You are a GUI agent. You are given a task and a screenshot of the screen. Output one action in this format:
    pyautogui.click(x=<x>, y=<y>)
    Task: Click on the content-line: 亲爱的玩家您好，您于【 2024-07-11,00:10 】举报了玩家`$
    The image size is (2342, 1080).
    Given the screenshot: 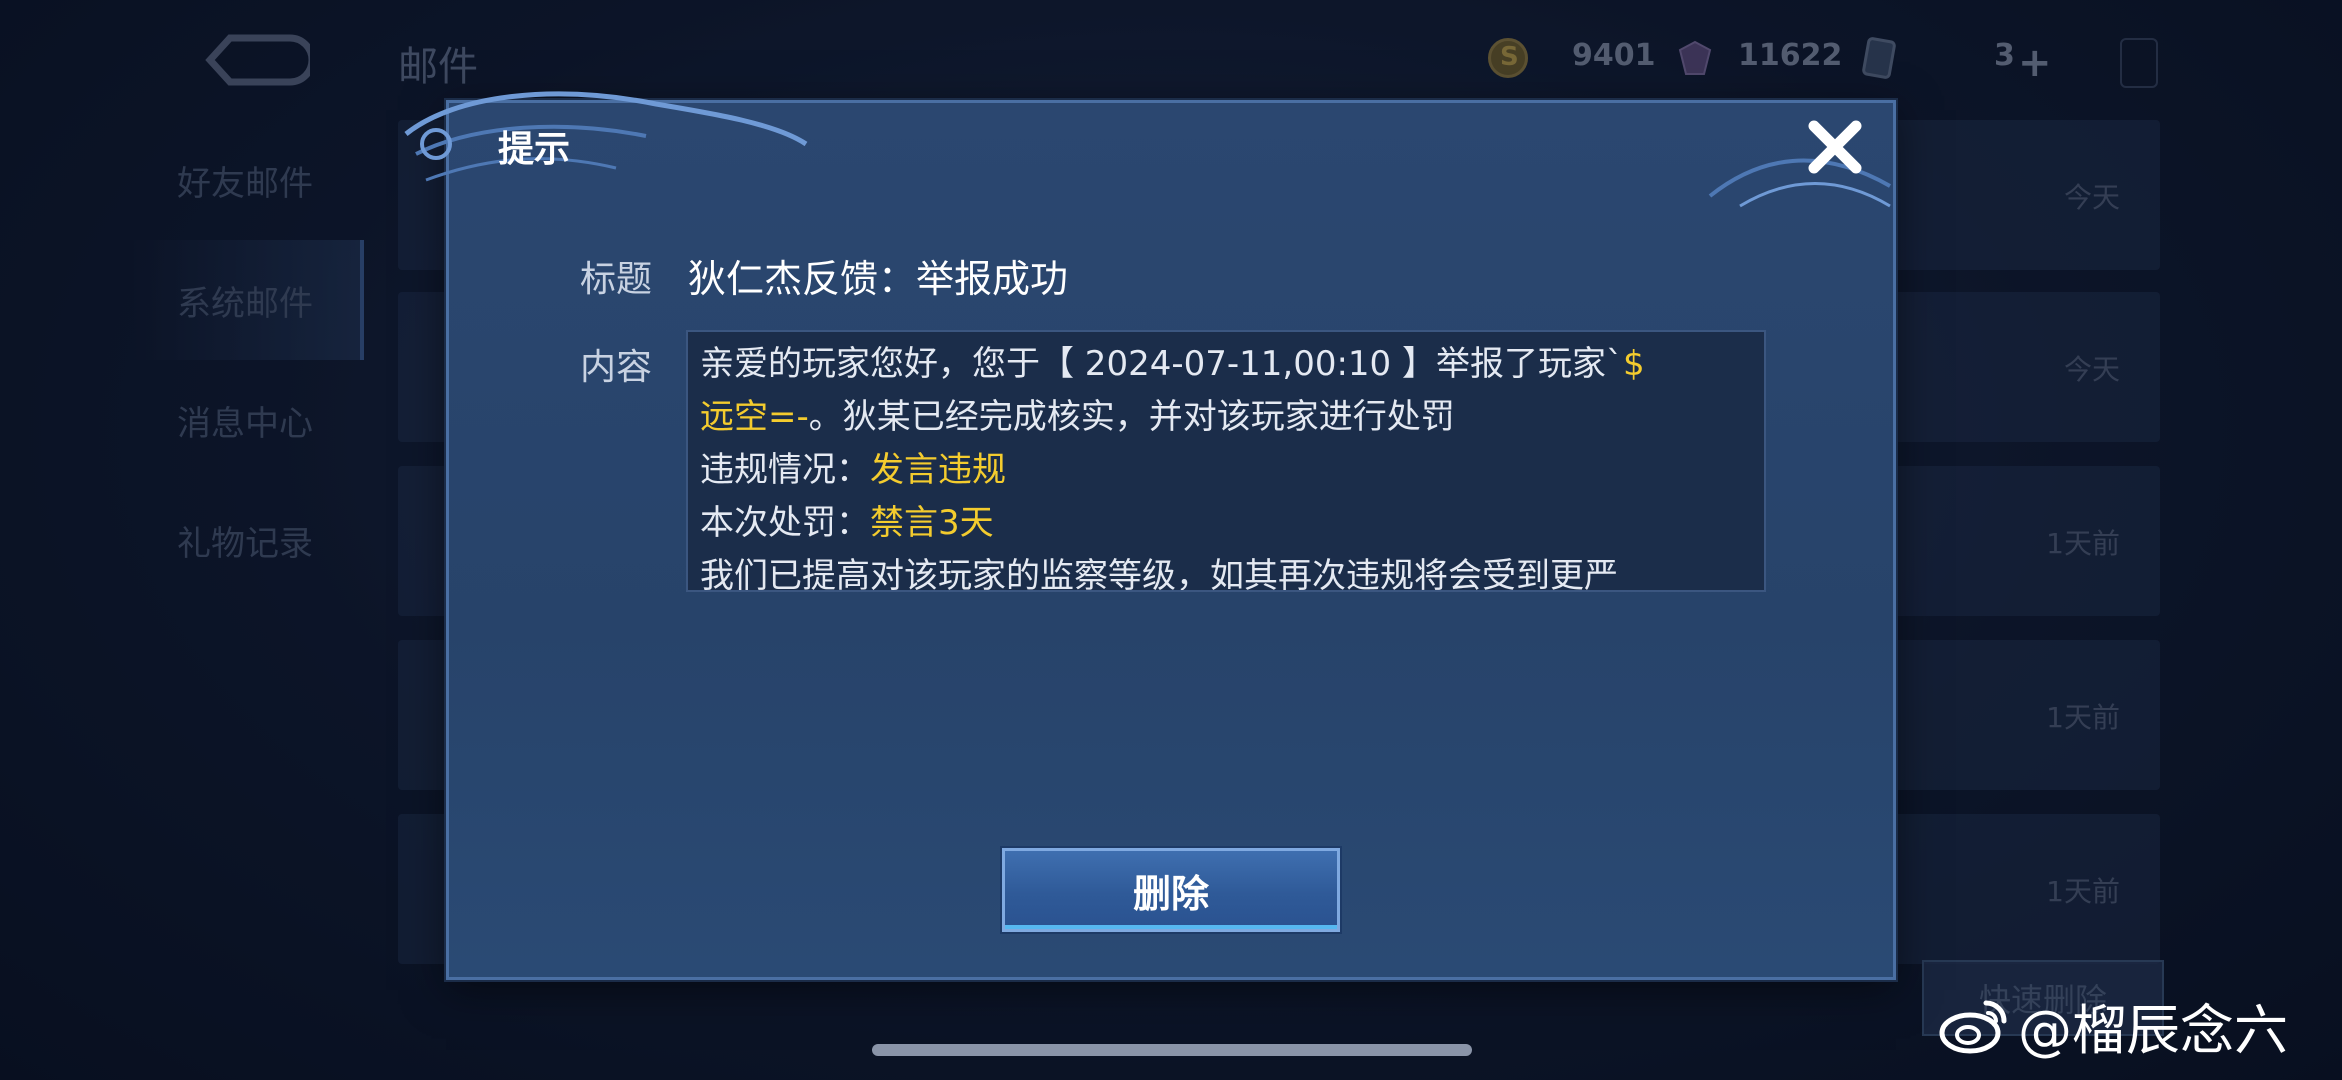 What is the action you would take?
    pyautogui.click(x=1226, y=364)
    